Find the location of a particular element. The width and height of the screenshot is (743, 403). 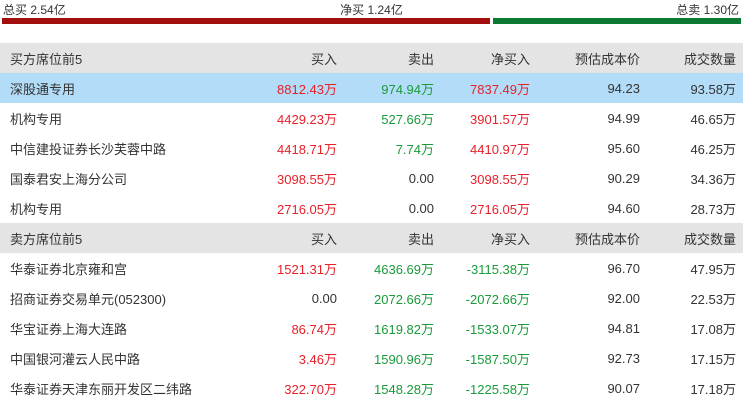

seller-cell-buy: 0.00 is located at coordinates (324, 298).